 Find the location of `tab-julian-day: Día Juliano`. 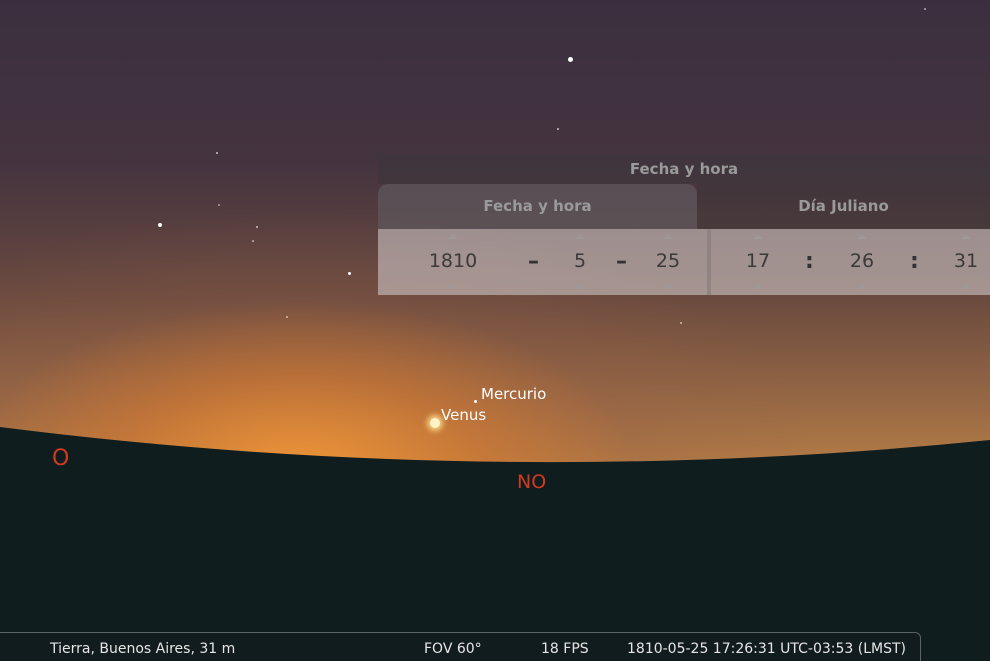

tab-julian-day: Día Juliano is located at coordinates (843, 206).